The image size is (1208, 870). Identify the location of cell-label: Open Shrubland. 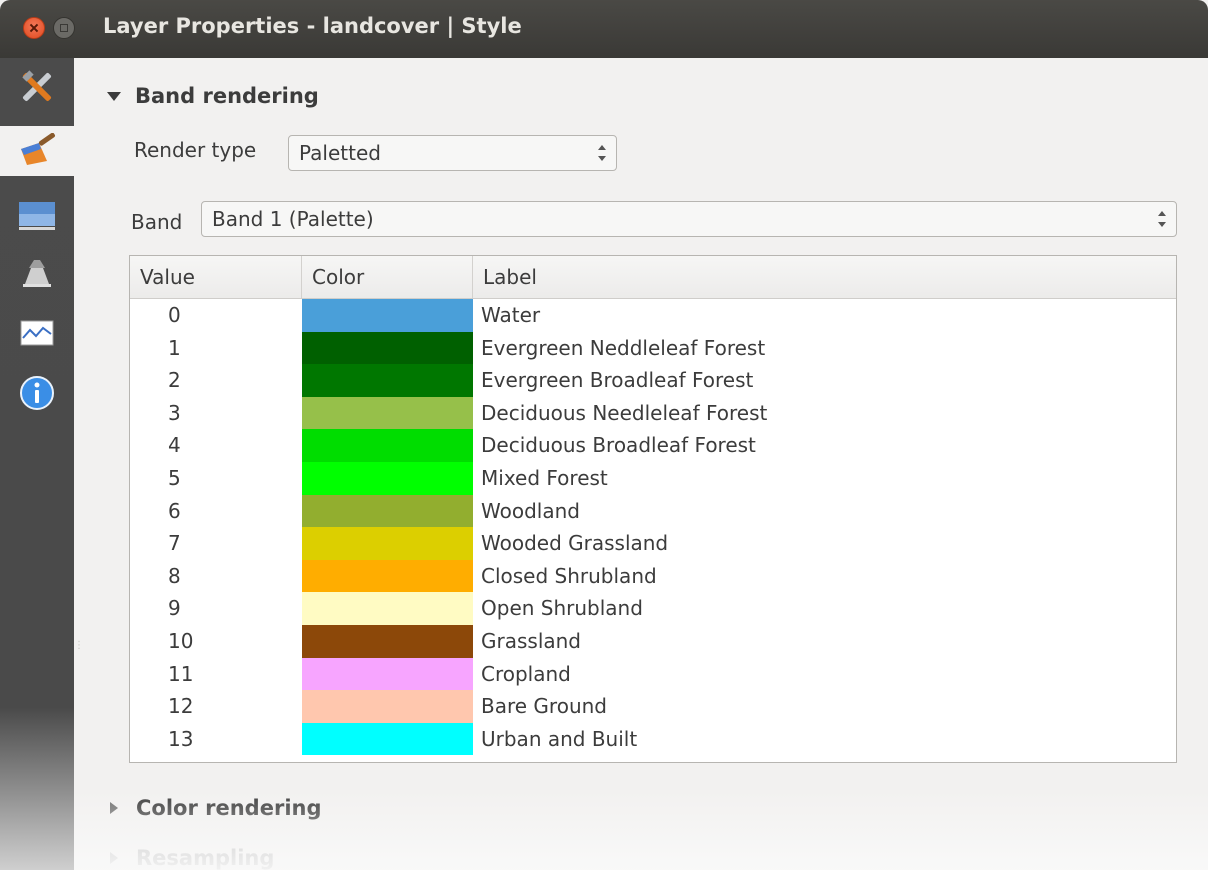
(562, 608).